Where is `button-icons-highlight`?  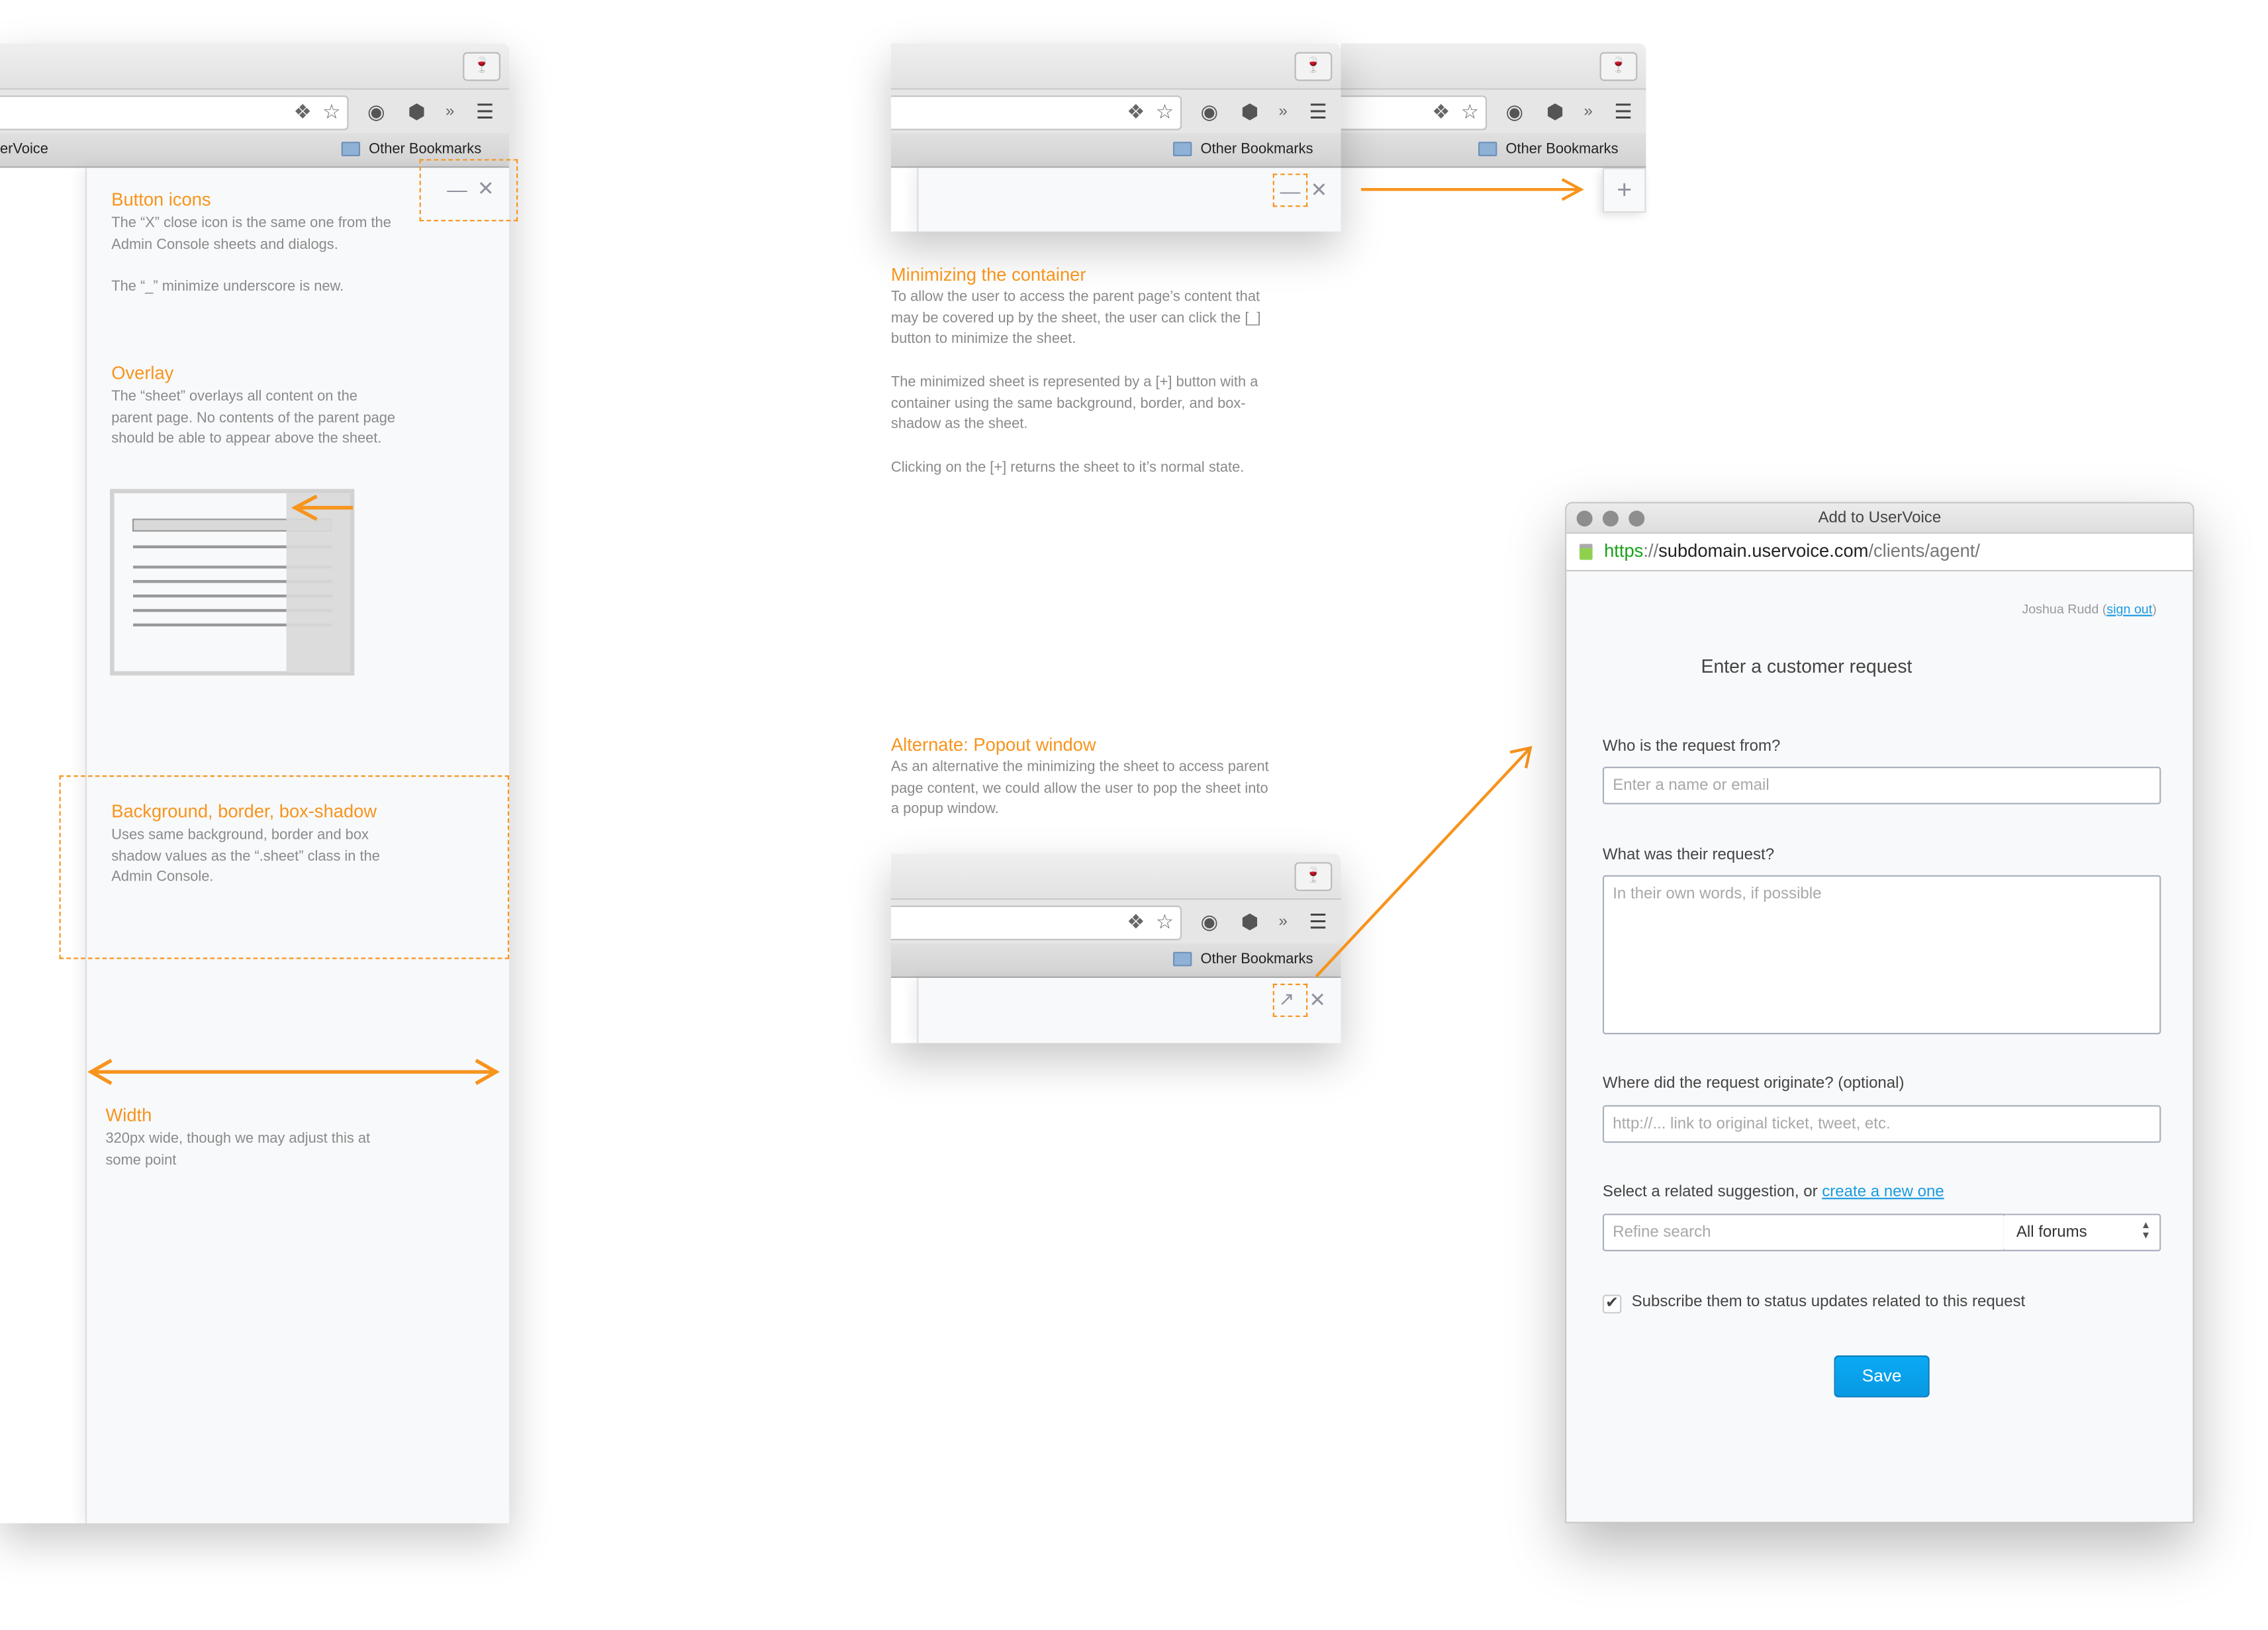
button-icons-highlight is located at coordinates (469, 190).